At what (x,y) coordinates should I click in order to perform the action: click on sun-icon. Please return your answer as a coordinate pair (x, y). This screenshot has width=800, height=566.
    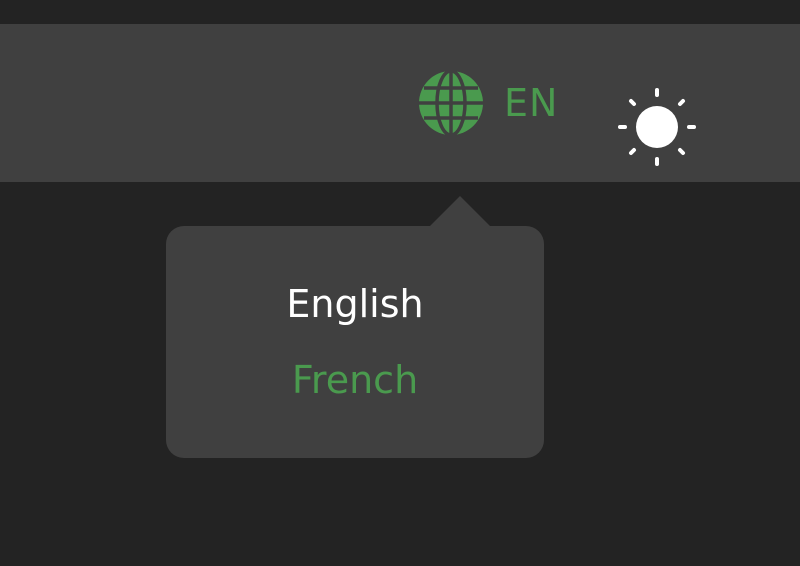
    Looking at the image, I should click on (657, 127).